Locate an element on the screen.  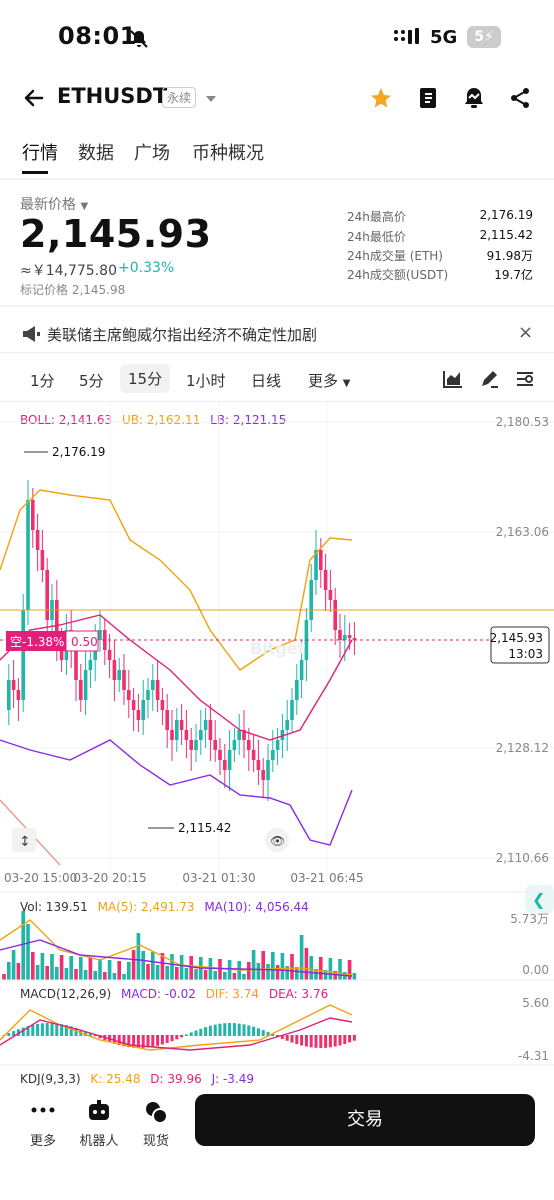
macd-name: MACD(12,26,9) is located at coordinates (66, 994).